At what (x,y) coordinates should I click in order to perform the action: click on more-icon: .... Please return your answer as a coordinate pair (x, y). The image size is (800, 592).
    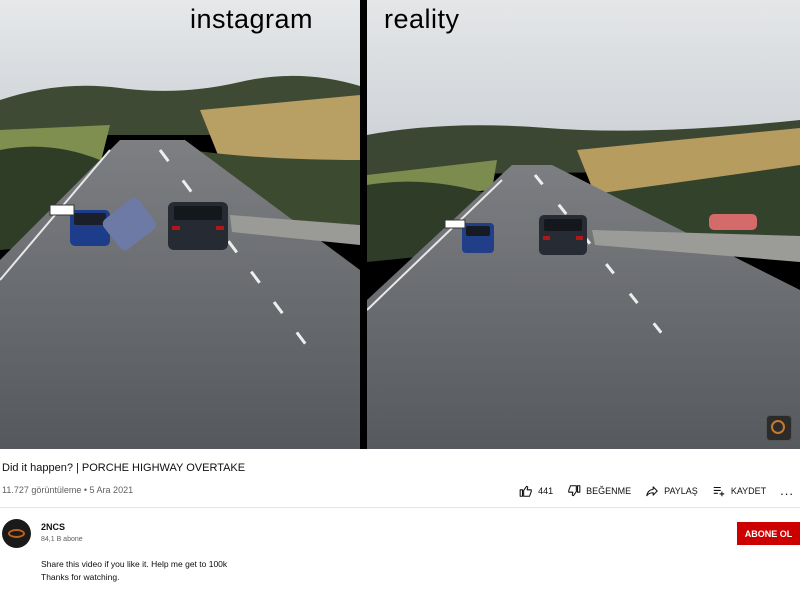
    Looking at the image, I should click on (787, 490).